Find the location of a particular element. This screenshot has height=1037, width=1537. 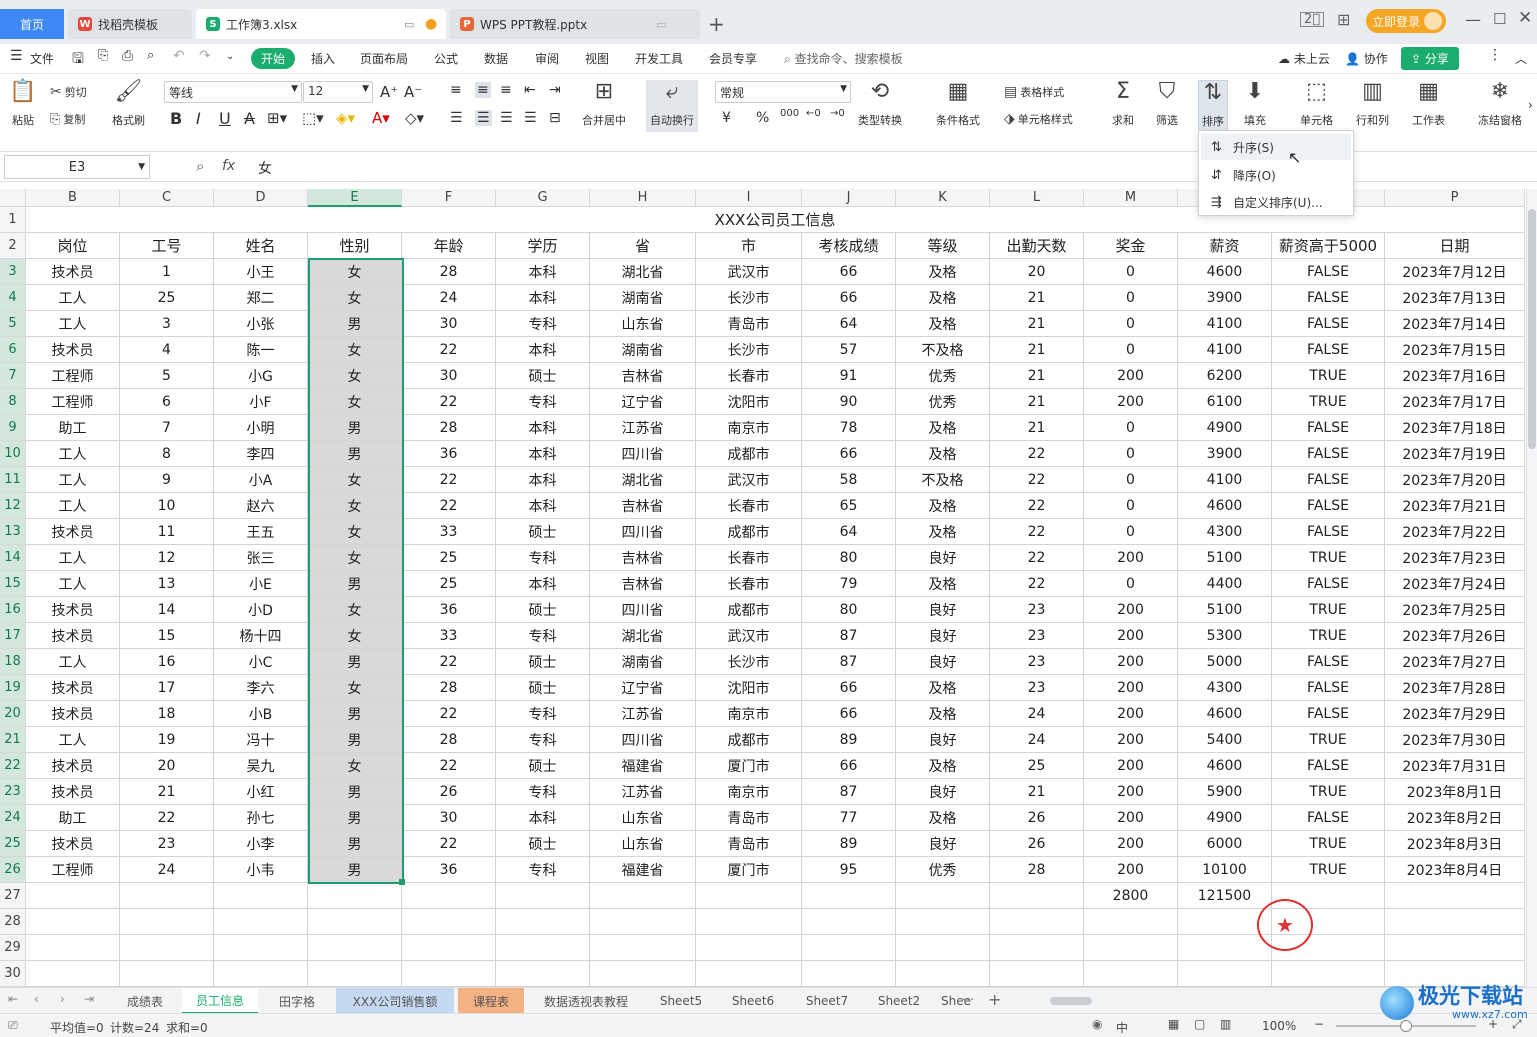

row-header-6: 6 is located at coordinates (13, 350).